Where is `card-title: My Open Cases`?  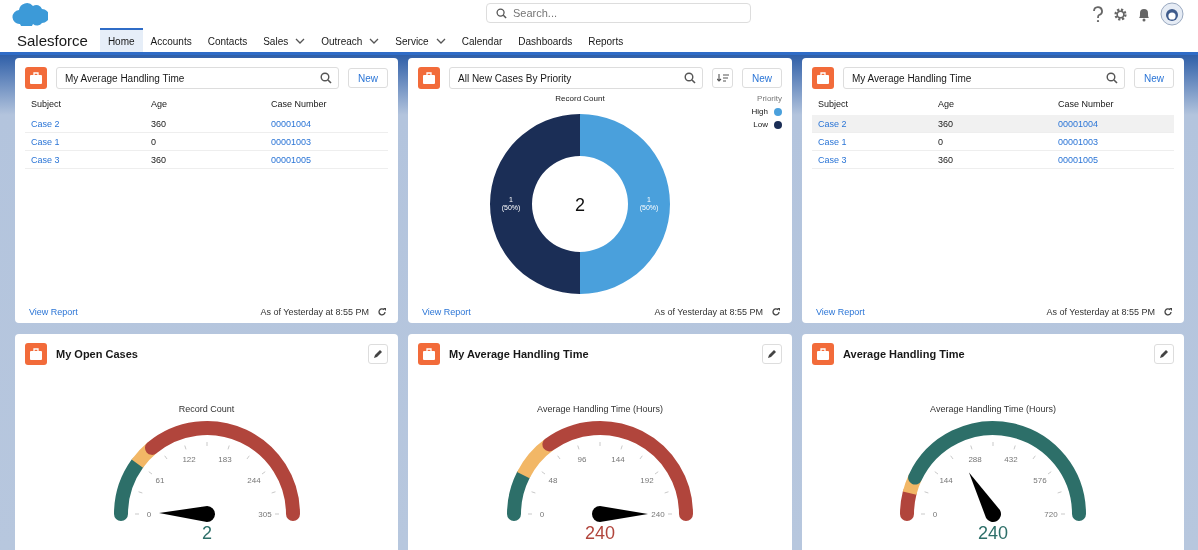
card-title: My Open Cases is located at coordinates (97, 354).